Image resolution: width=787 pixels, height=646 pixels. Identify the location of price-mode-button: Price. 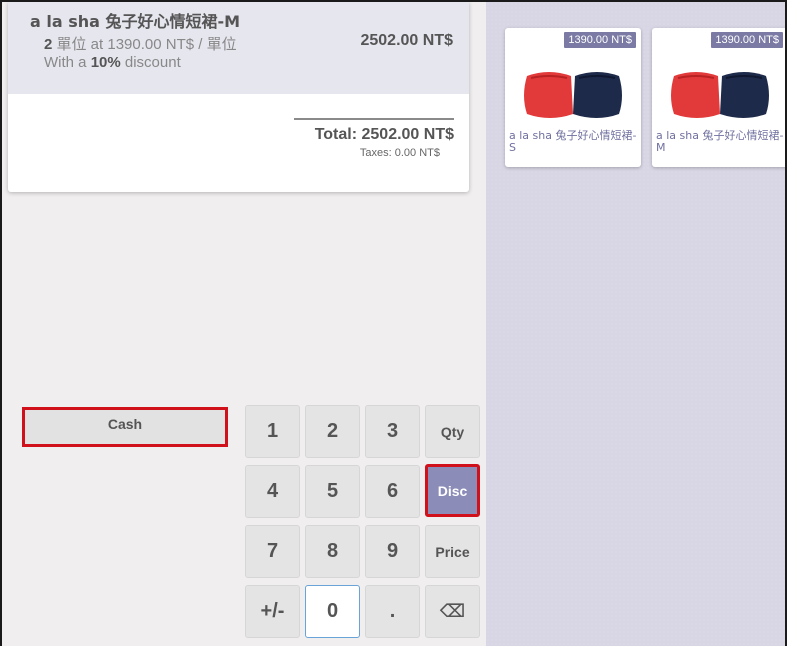
(452, 551).